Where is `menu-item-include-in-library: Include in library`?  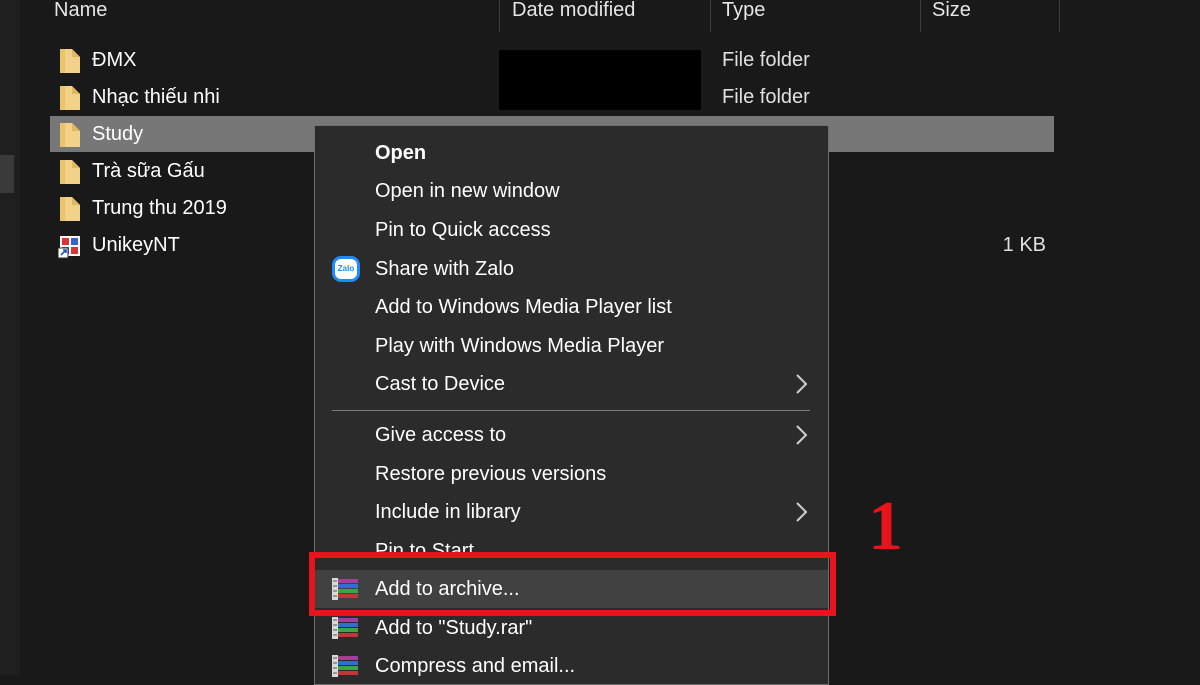
menu-item-include-in-library: Include in library is located at coordinates (571, 512).